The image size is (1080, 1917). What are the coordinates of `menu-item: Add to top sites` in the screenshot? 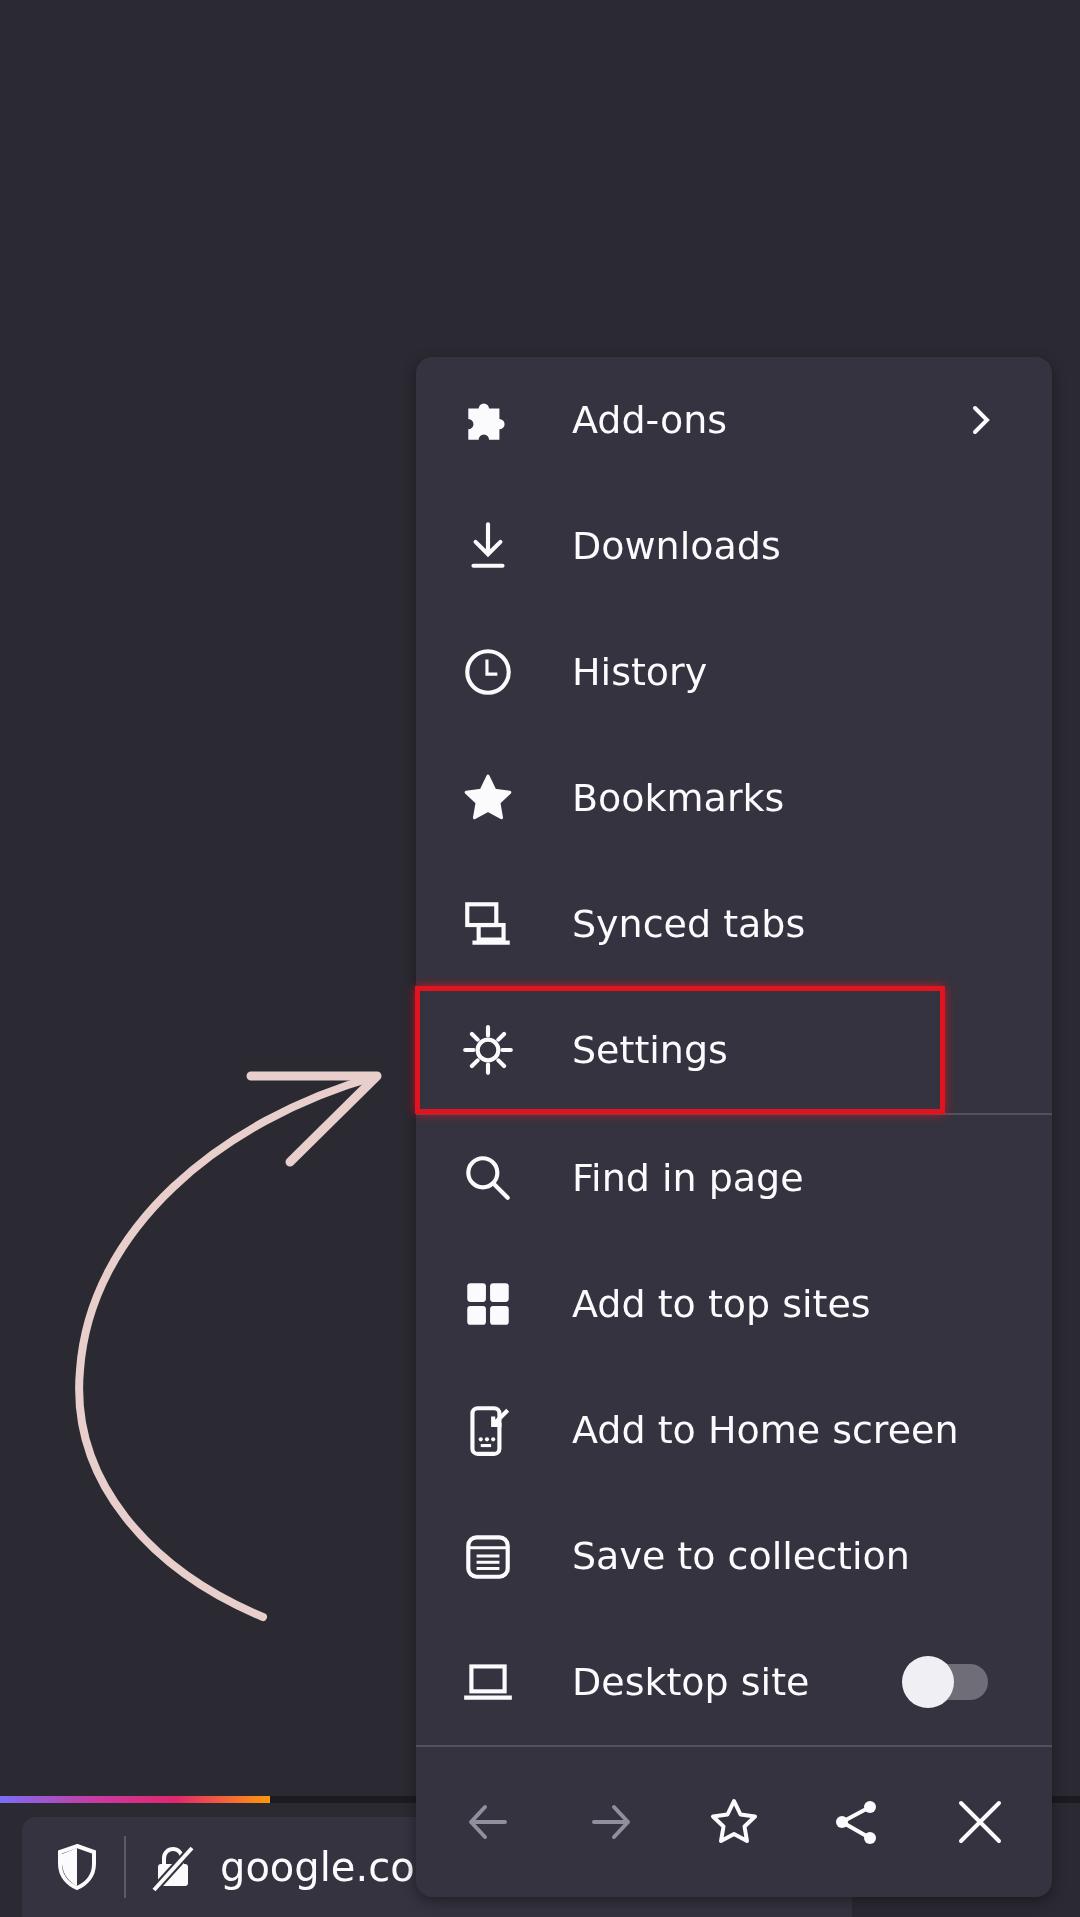 It's located at (734, 1304).